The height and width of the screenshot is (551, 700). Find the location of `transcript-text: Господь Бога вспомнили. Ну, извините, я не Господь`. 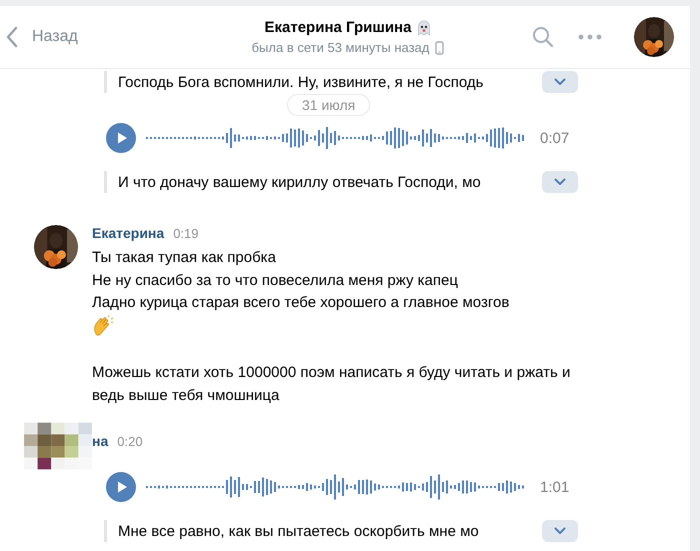

transcript-text: Господь Бога вспомнили. Ну, извините, я не Господь is located at coordinates (301, 82).